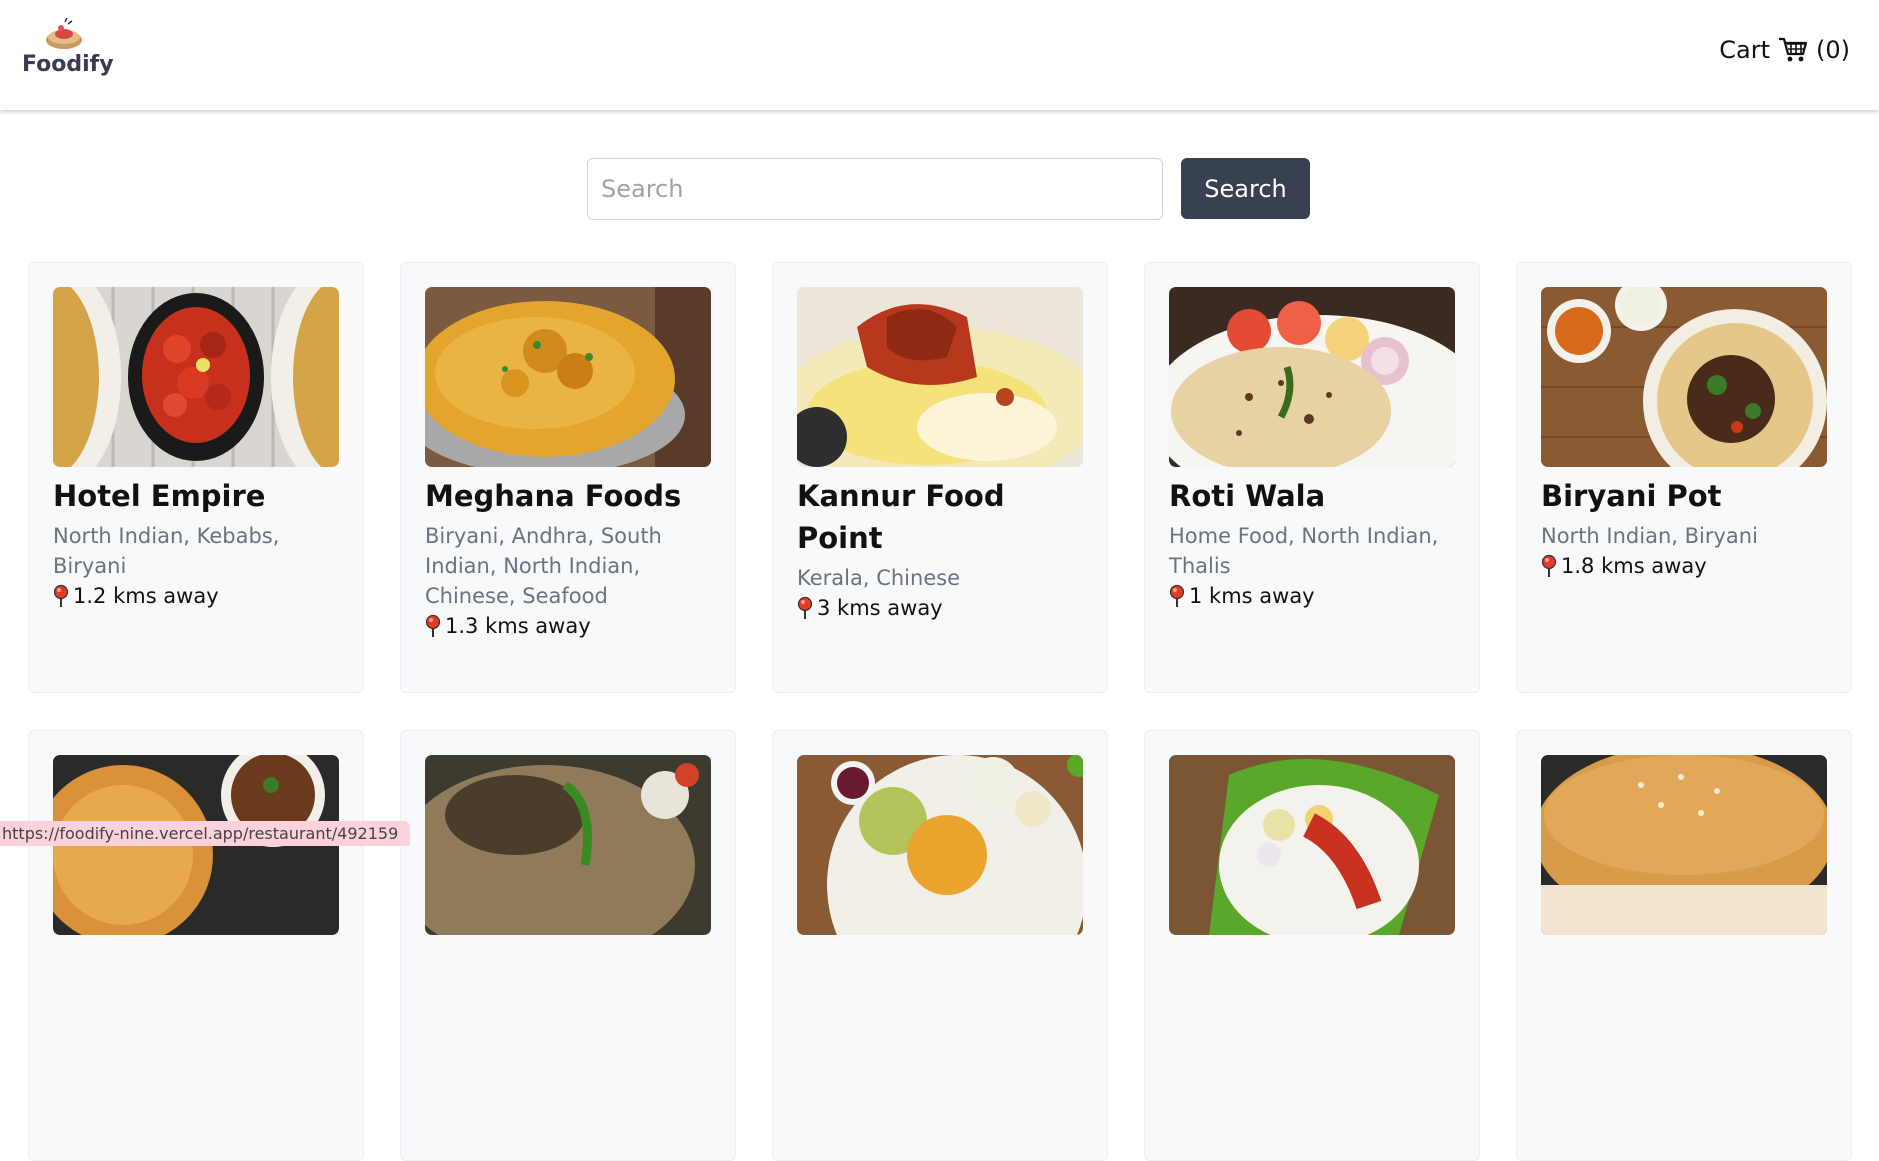 This screenshot has height=1161, width=1879. Describe the element at coordinates (1631, 496) in the screenshot. I see `restaurant-name: Biryani Pot` at that location.